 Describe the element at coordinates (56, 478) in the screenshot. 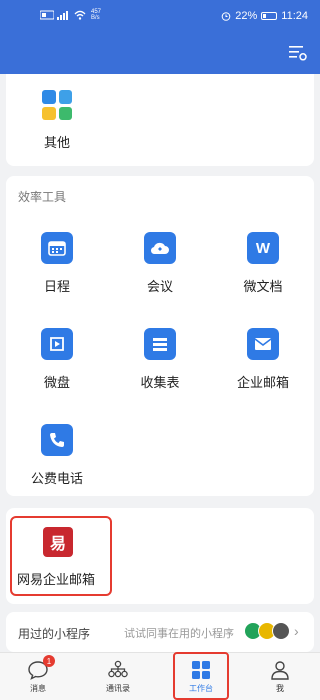

I see `app-label-phone: 公费电话` at that location.